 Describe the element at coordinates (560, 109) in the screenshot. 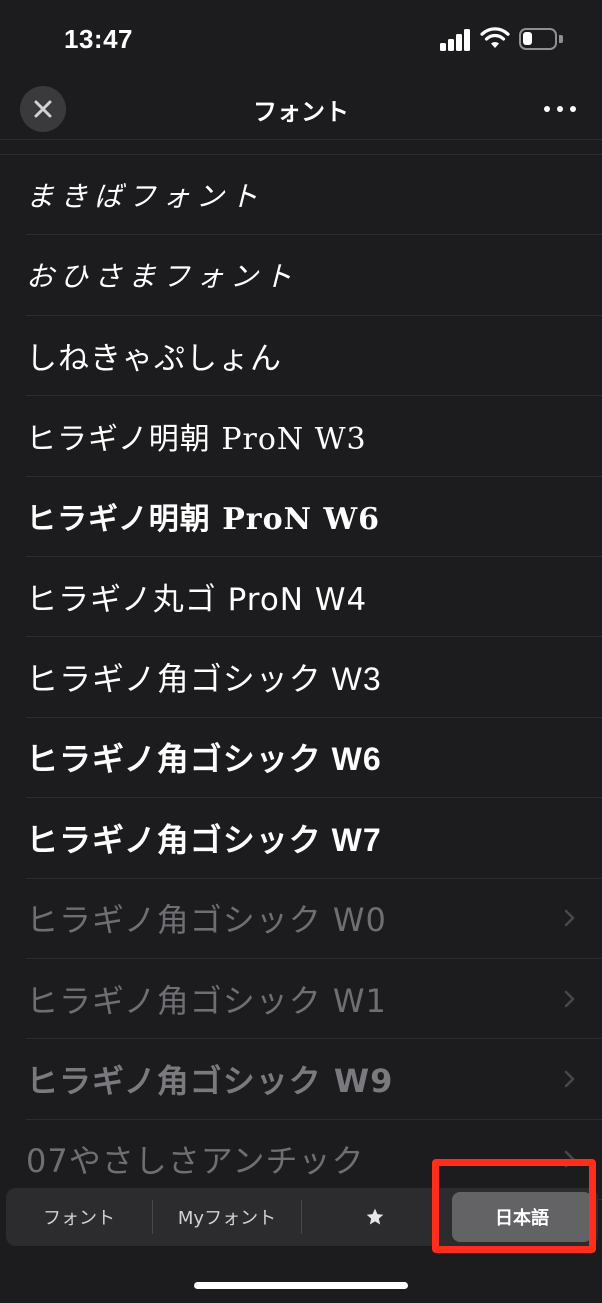

I see `more-options-button` at that location.